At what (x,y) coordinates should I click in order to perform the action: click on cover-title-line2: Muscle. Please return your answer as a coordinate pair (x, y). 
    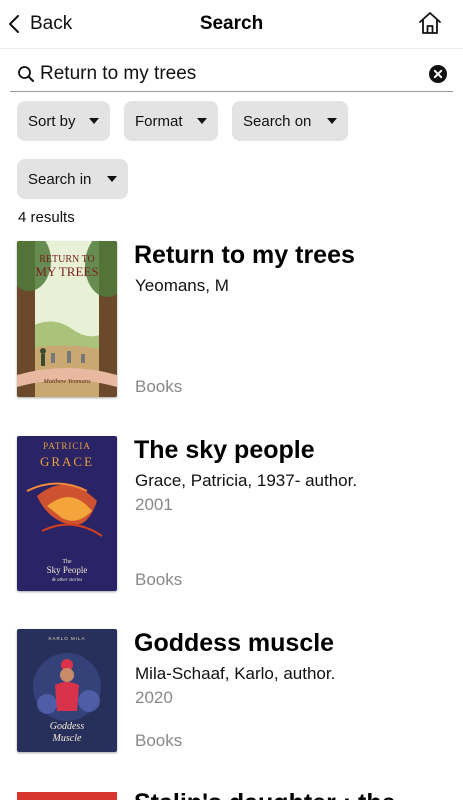
    Looking at the image, I should click on (67, 738).